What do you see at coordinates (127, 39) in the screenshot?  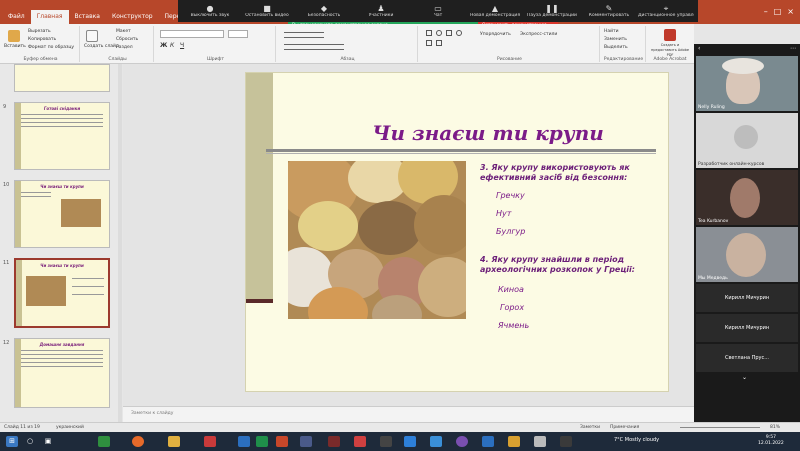 I see `reset-button: Сбросить` at bounding box center [127, 39].